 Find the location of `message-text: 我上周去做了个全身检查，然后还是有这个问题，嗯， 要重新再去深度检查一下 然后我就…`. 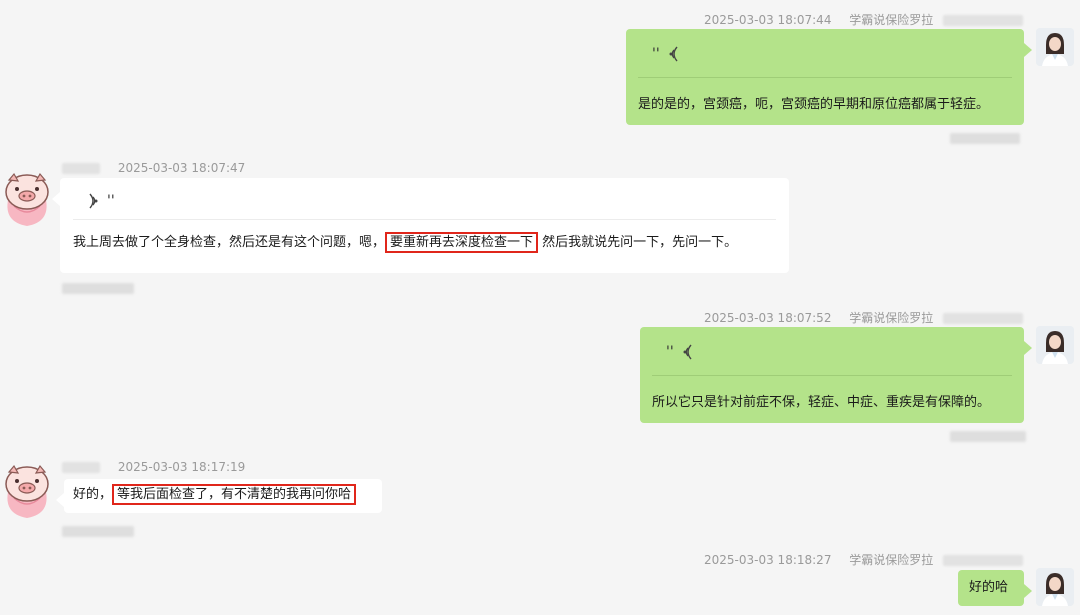

message-text: 我上周去做了个全身检查，然后还是有这个问题，嗯， 要重新再去深度检查一下 然后我就… is located at coordinates (424, 242).